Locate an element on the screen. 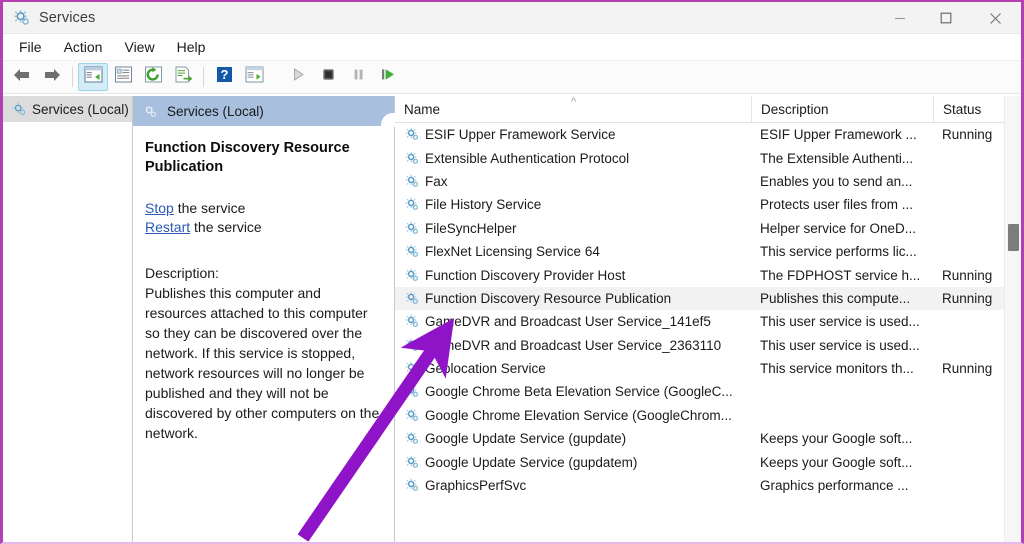 This screenshot has width=1024, height=544. cell-name: ESIF Upper Framework Service is located at coordinates (573, 135).